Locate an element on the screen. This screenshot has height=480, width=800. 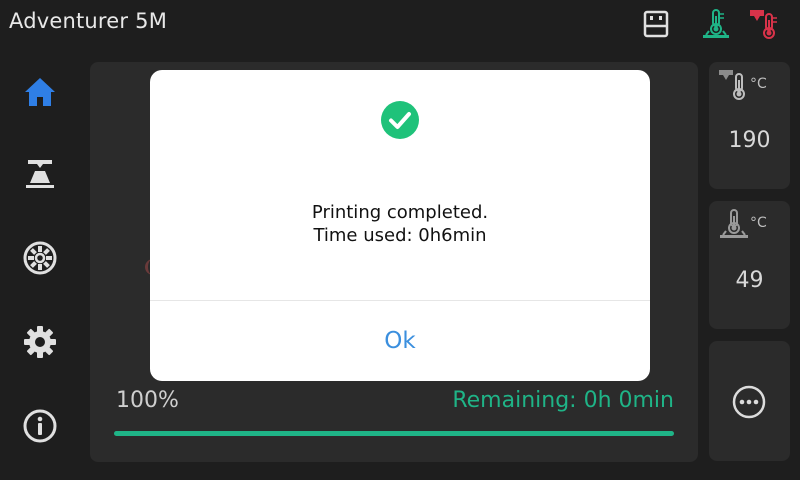
sidebar-item-print is located at coordinates (40, 176).